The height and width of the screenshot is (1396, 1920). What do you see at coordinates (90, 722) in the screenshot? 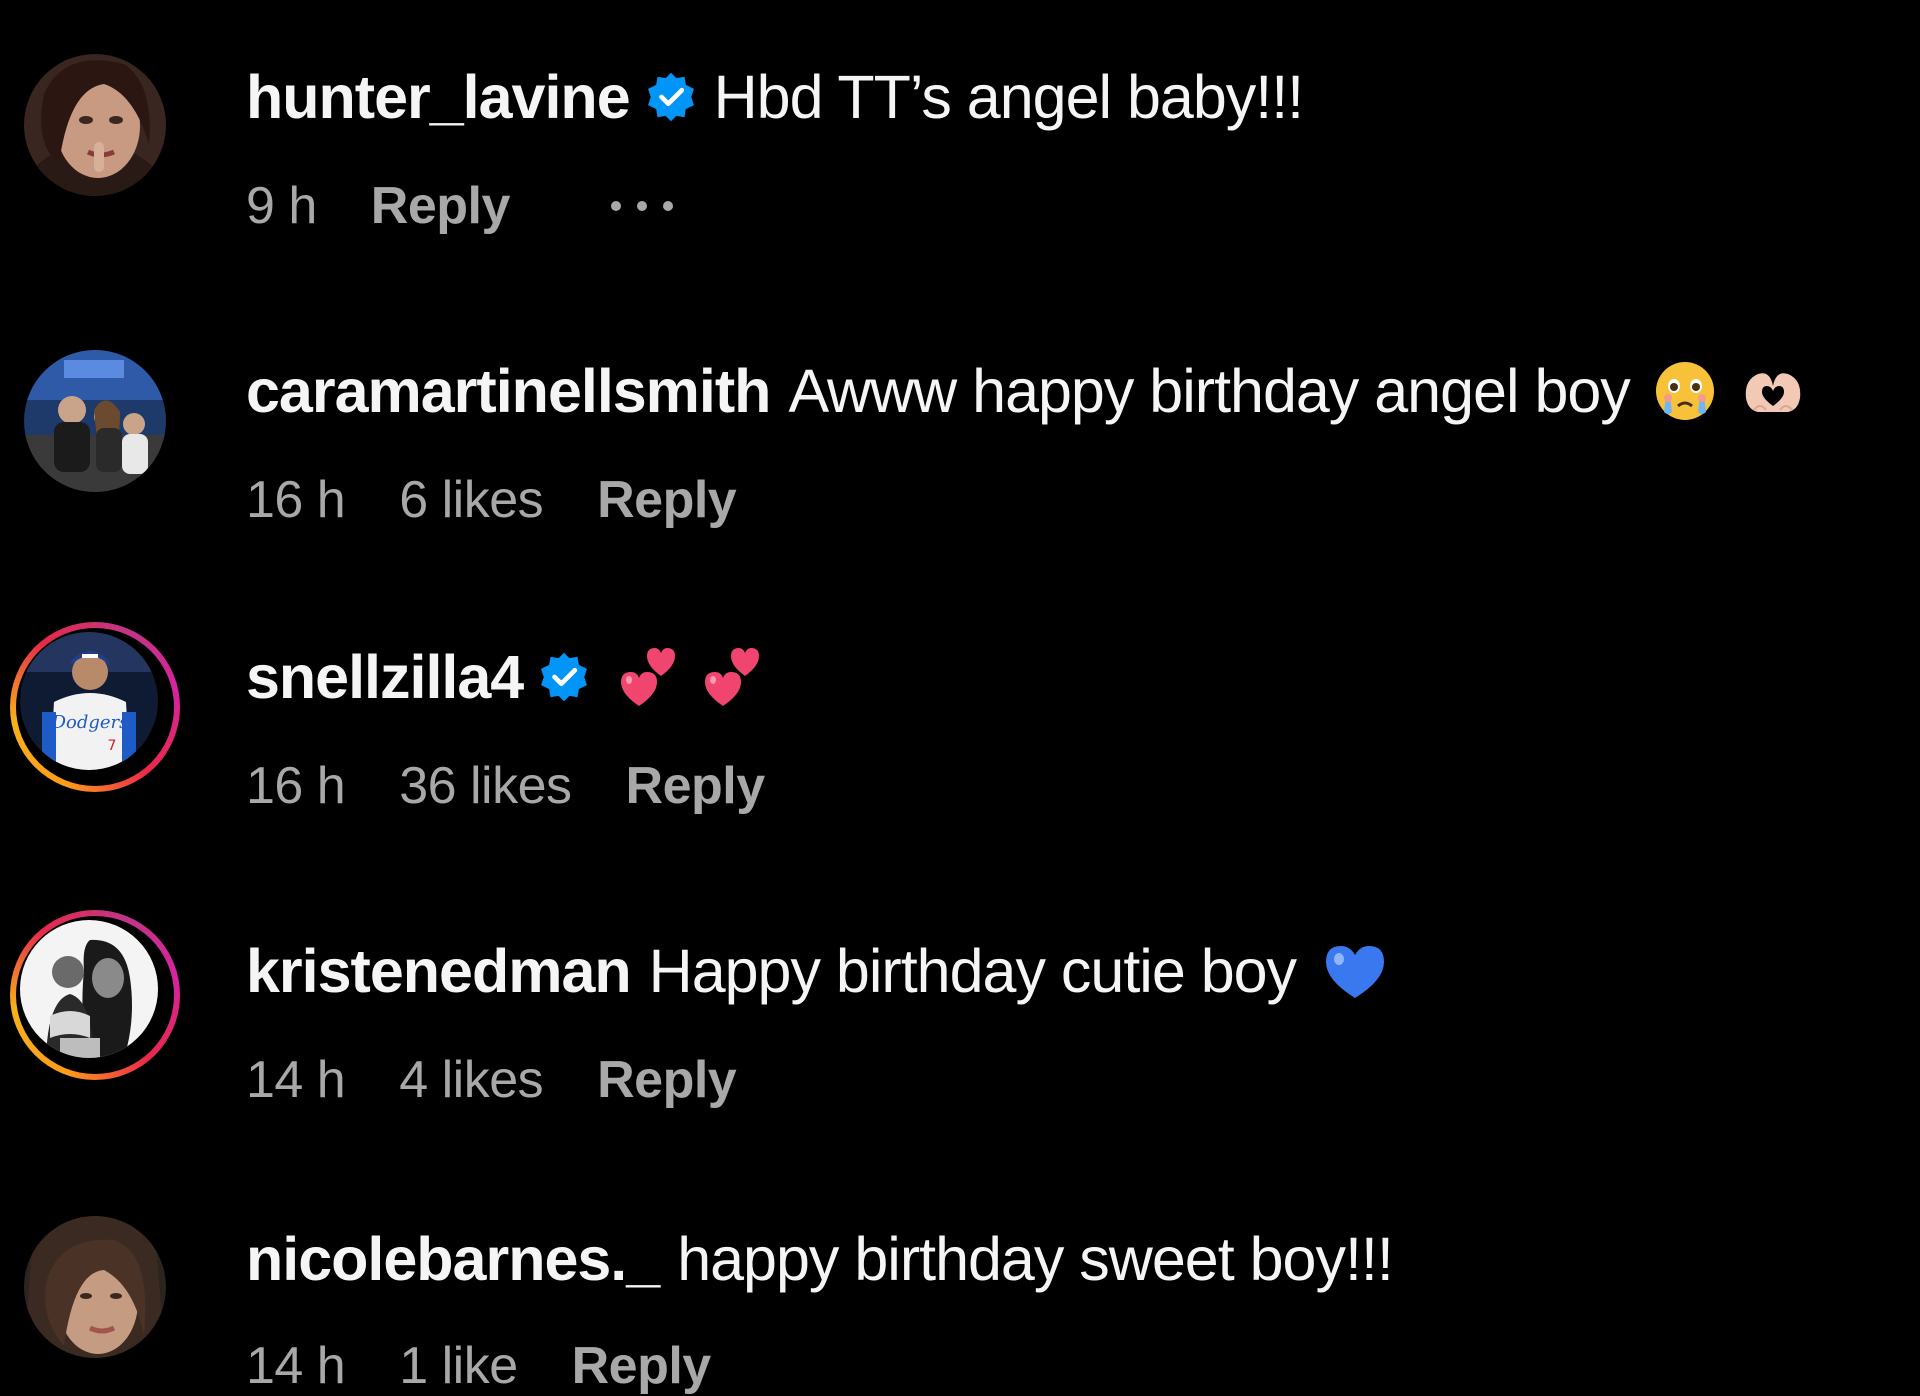
I see `svg-text: Dodgers` at bounding box center [90, 722].